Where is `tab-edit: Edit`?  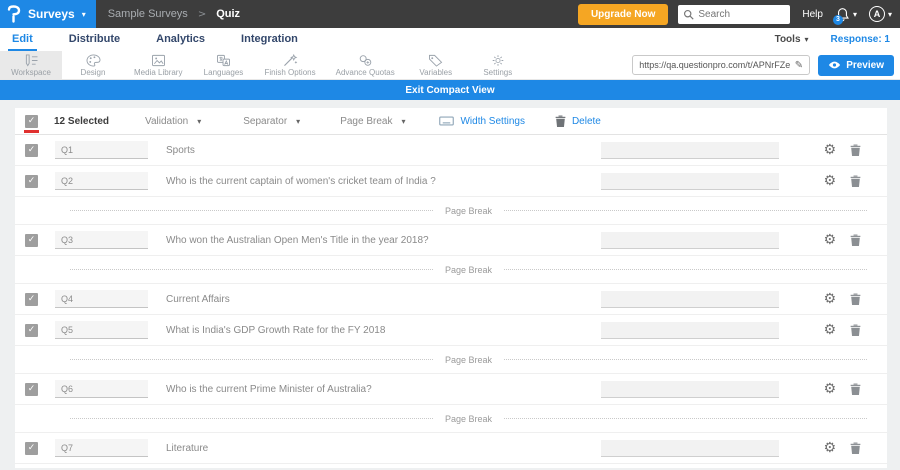
tab-edit: Edit is located at coordinates (22, 39).